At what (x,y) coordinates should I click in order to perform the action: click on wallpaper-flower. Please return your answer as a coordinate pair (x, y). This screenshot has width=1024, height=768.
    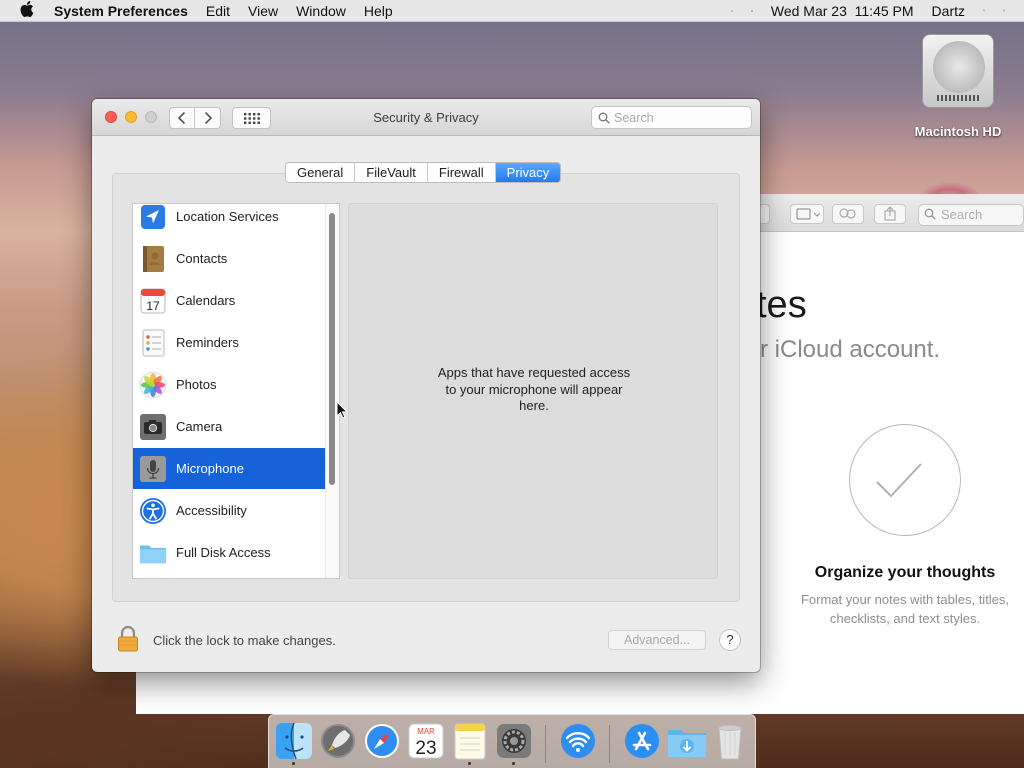
    Looking at the image, I should click on (950, 184).